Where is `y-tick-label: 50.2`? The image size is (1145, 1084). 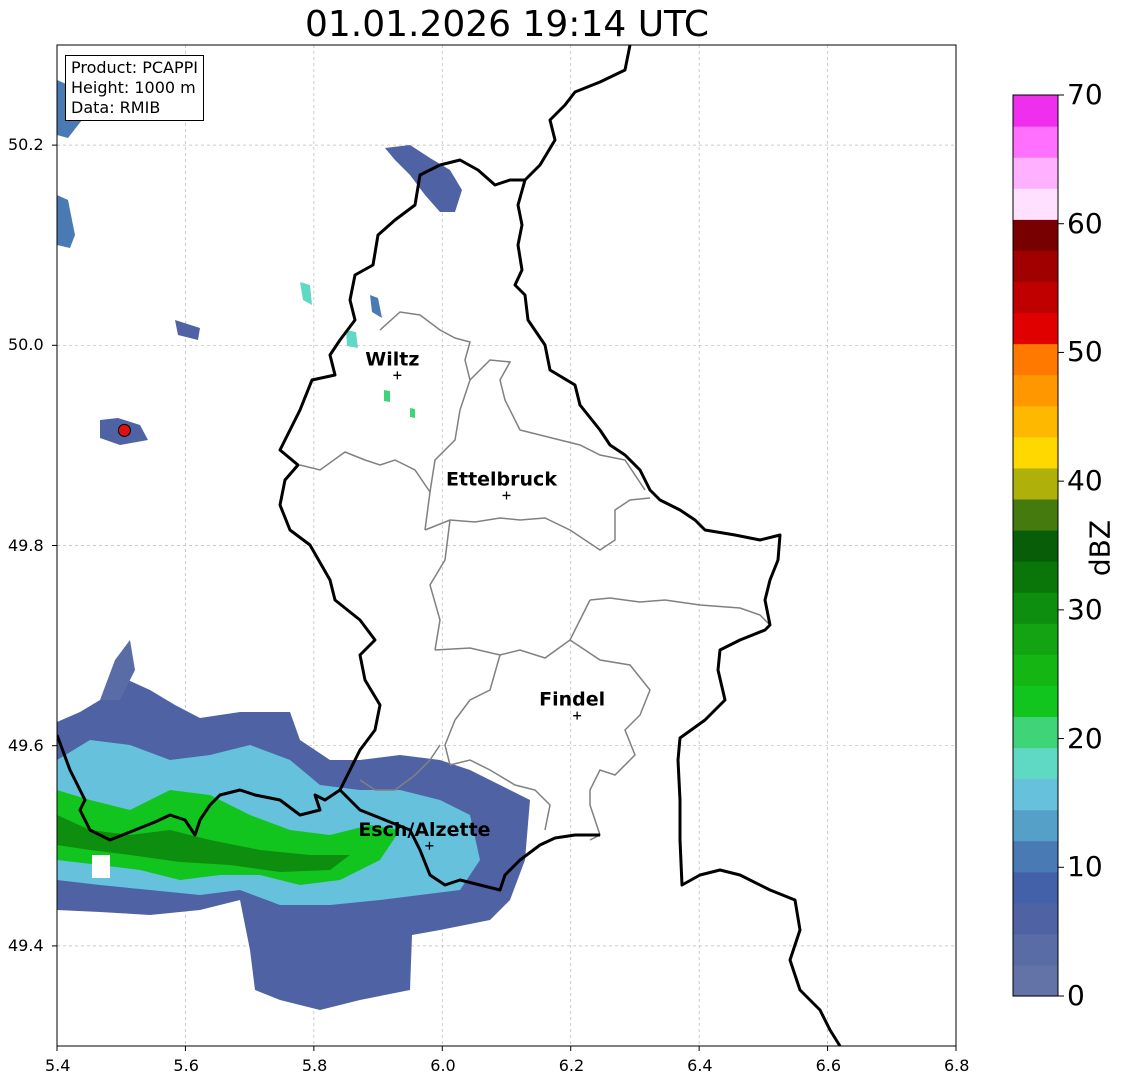
y-tick-label: 50.2 is located at coordinates (26, 145).